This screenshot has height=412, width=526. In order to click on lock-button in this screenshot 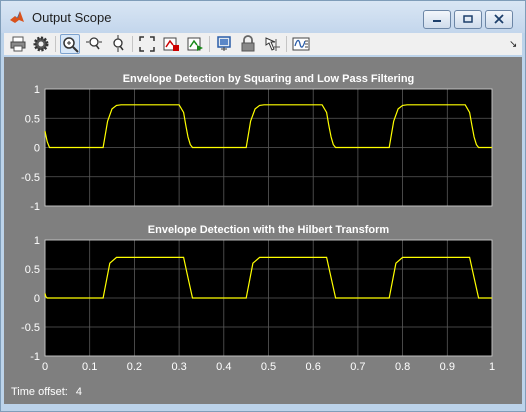, I will do `click(248, 44)`.